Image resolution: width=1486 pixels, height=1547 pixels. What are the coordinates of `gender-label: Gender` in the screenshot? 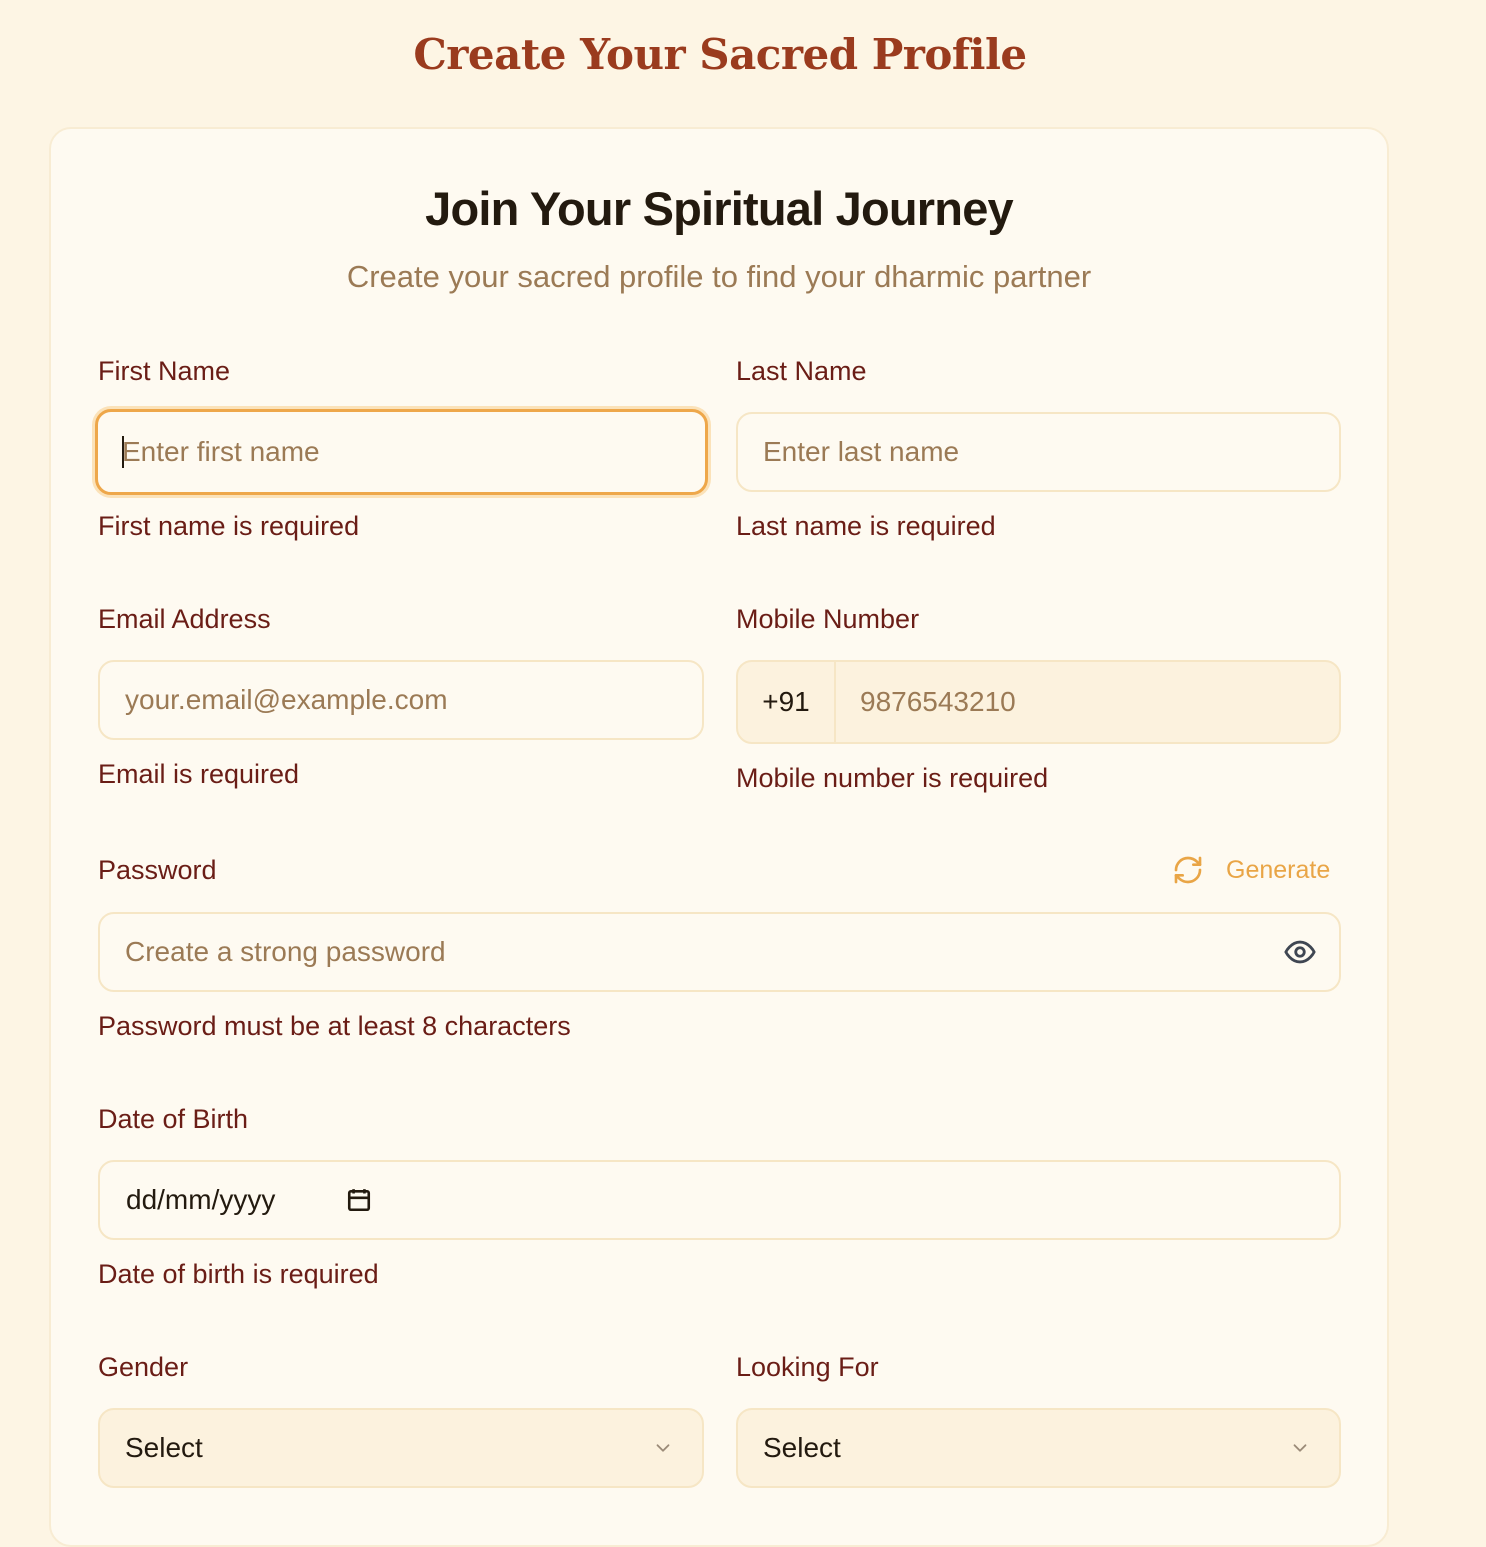 It's located at (143, 1367).